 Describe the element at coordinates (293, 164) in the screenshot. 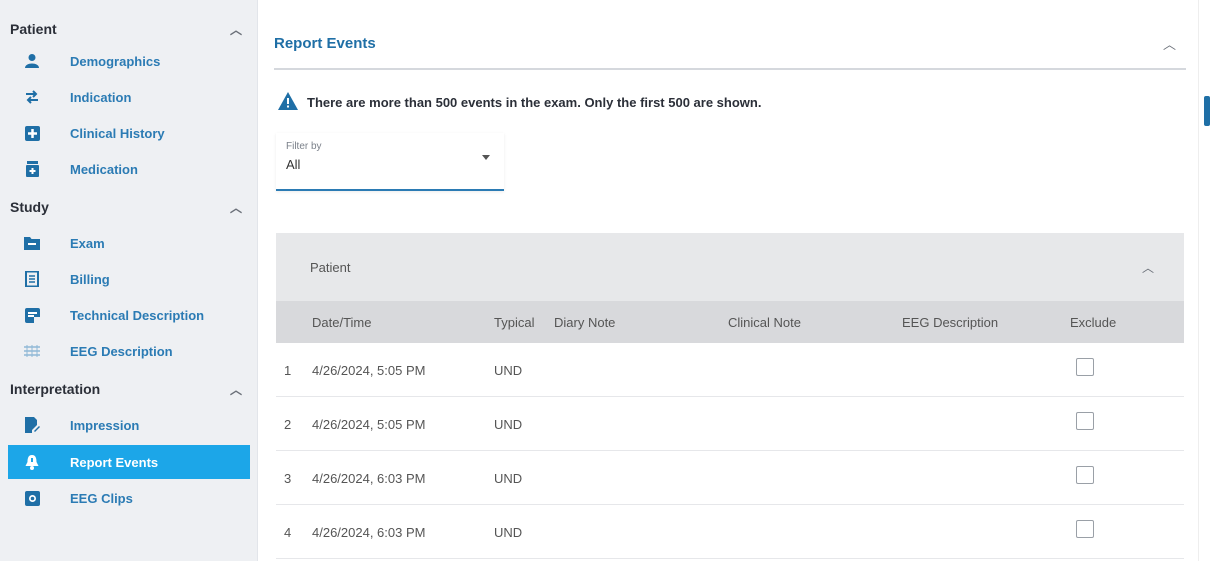

I see `filter-value: All` at that location.